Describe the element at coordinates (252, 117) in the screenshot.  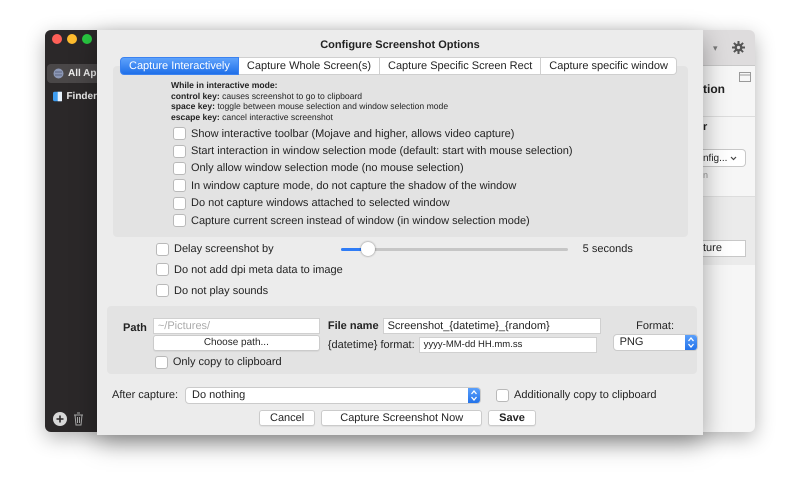
I see `info-text: escape key: cancel interactive screenshot` at that location.